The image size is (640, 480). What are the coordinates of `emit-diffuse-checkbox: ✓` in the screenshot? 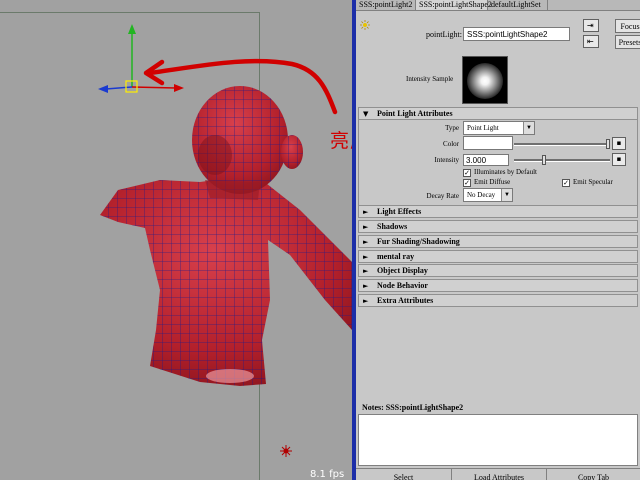 It's located at (467, 183).